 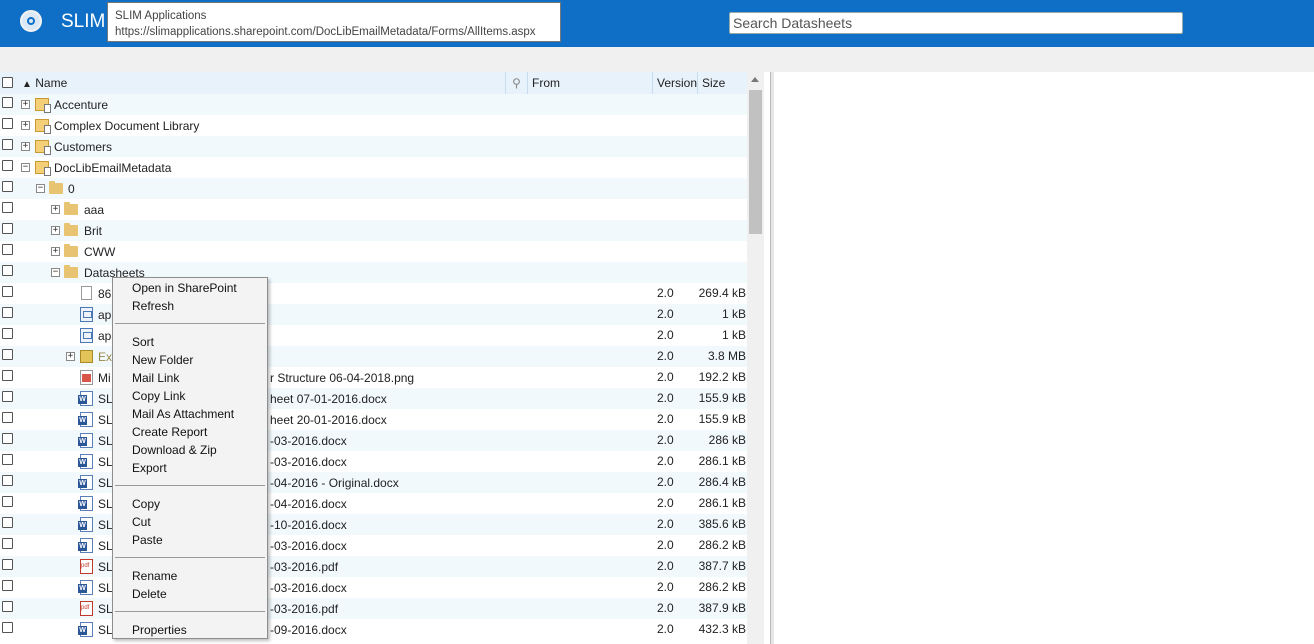 I want to click on menu-item-paste: Paste, so click(x=147, y=540).